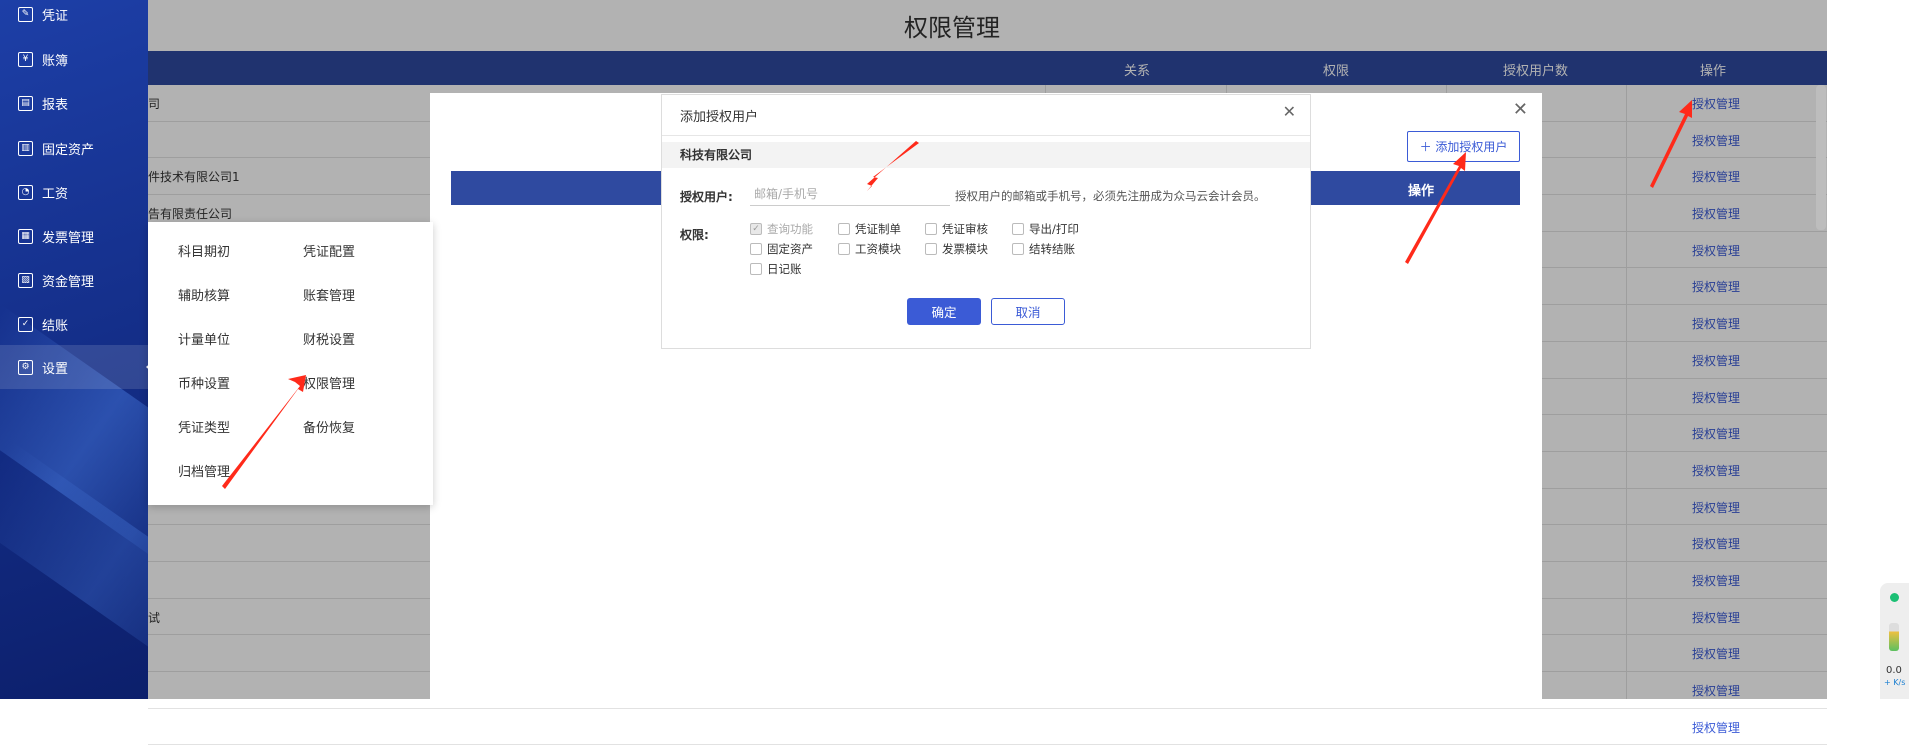 The image size is (1909, 745). I want to click on dialog-company-name: 科技有限公司, so click(986, 155).